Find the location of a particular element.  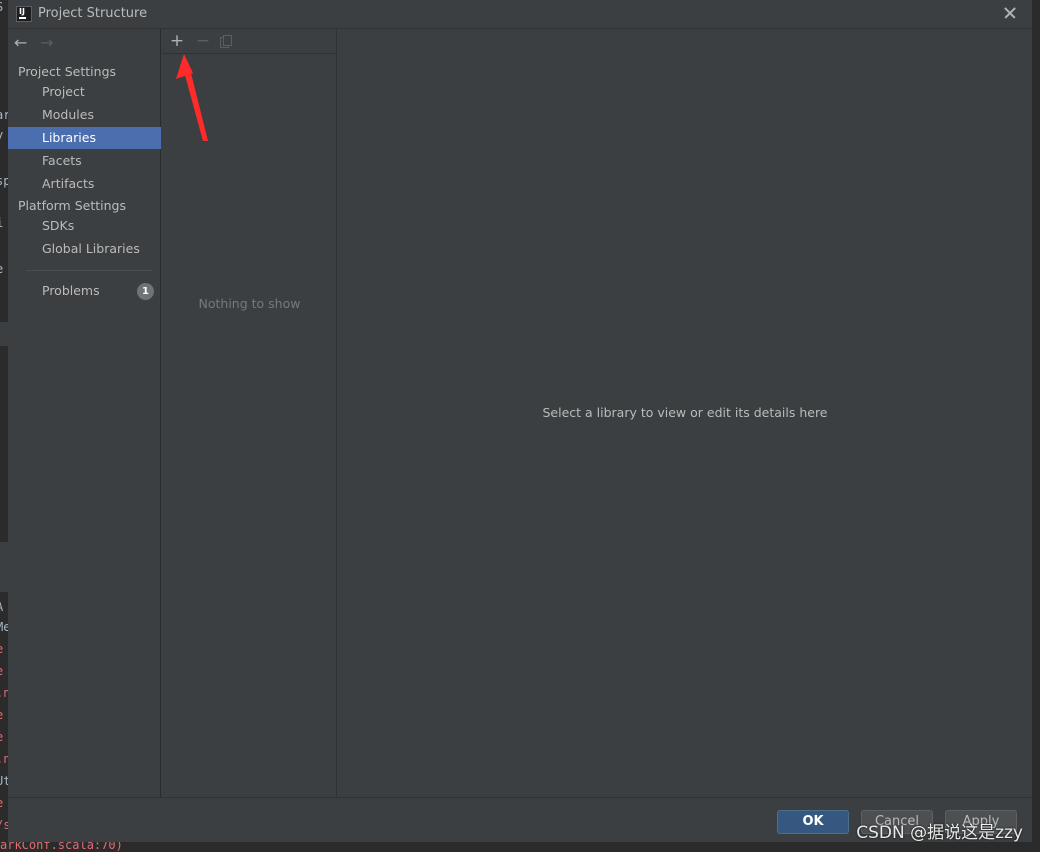

csdn-watermark: CSDN @据说这是zzy is located at coordinates (939, 833).